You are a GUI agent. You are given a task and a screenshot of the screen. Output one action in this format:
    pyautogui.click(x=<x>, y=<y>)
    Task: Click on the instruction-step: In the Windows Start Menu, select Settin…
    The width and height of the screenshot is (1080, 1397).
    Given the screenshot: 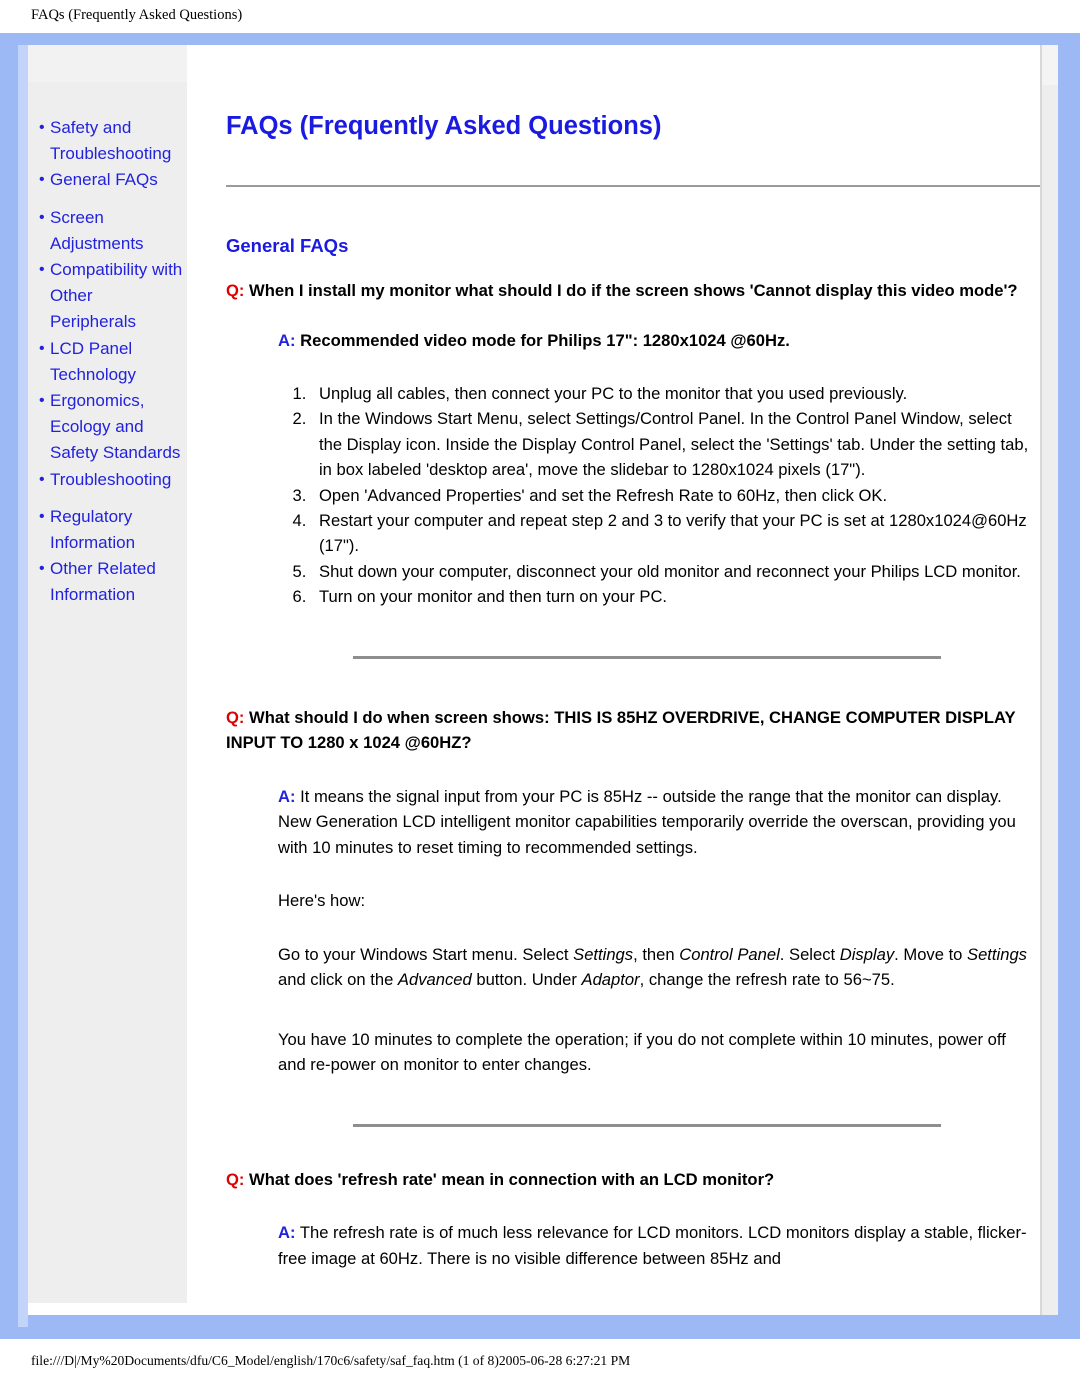 What is the action you would take?
    pyautogui.click(x=673, y=444)
    